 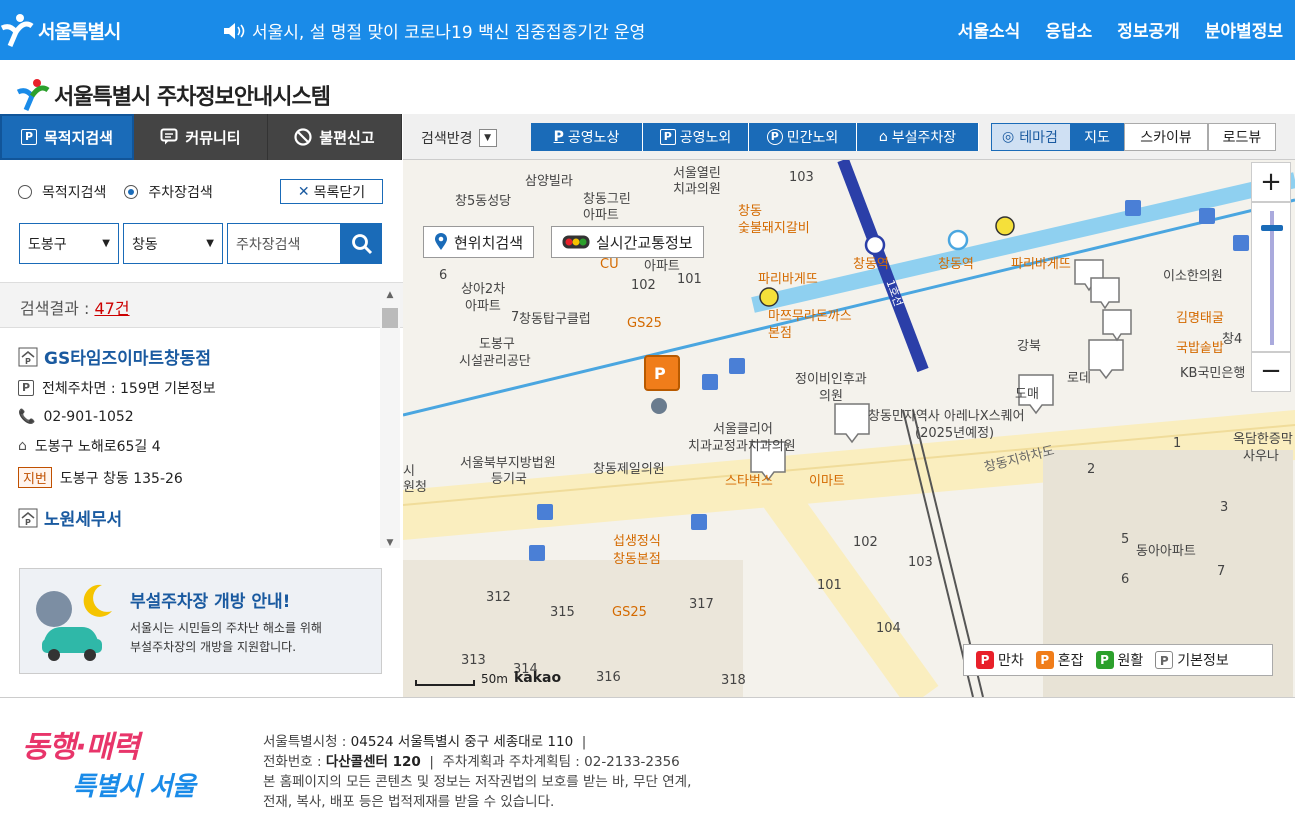 What do you see at coordinates (644, 242) in the screenshot?
I see `traffic-label: 실시간교통정보` at bounding box center [644, 242].